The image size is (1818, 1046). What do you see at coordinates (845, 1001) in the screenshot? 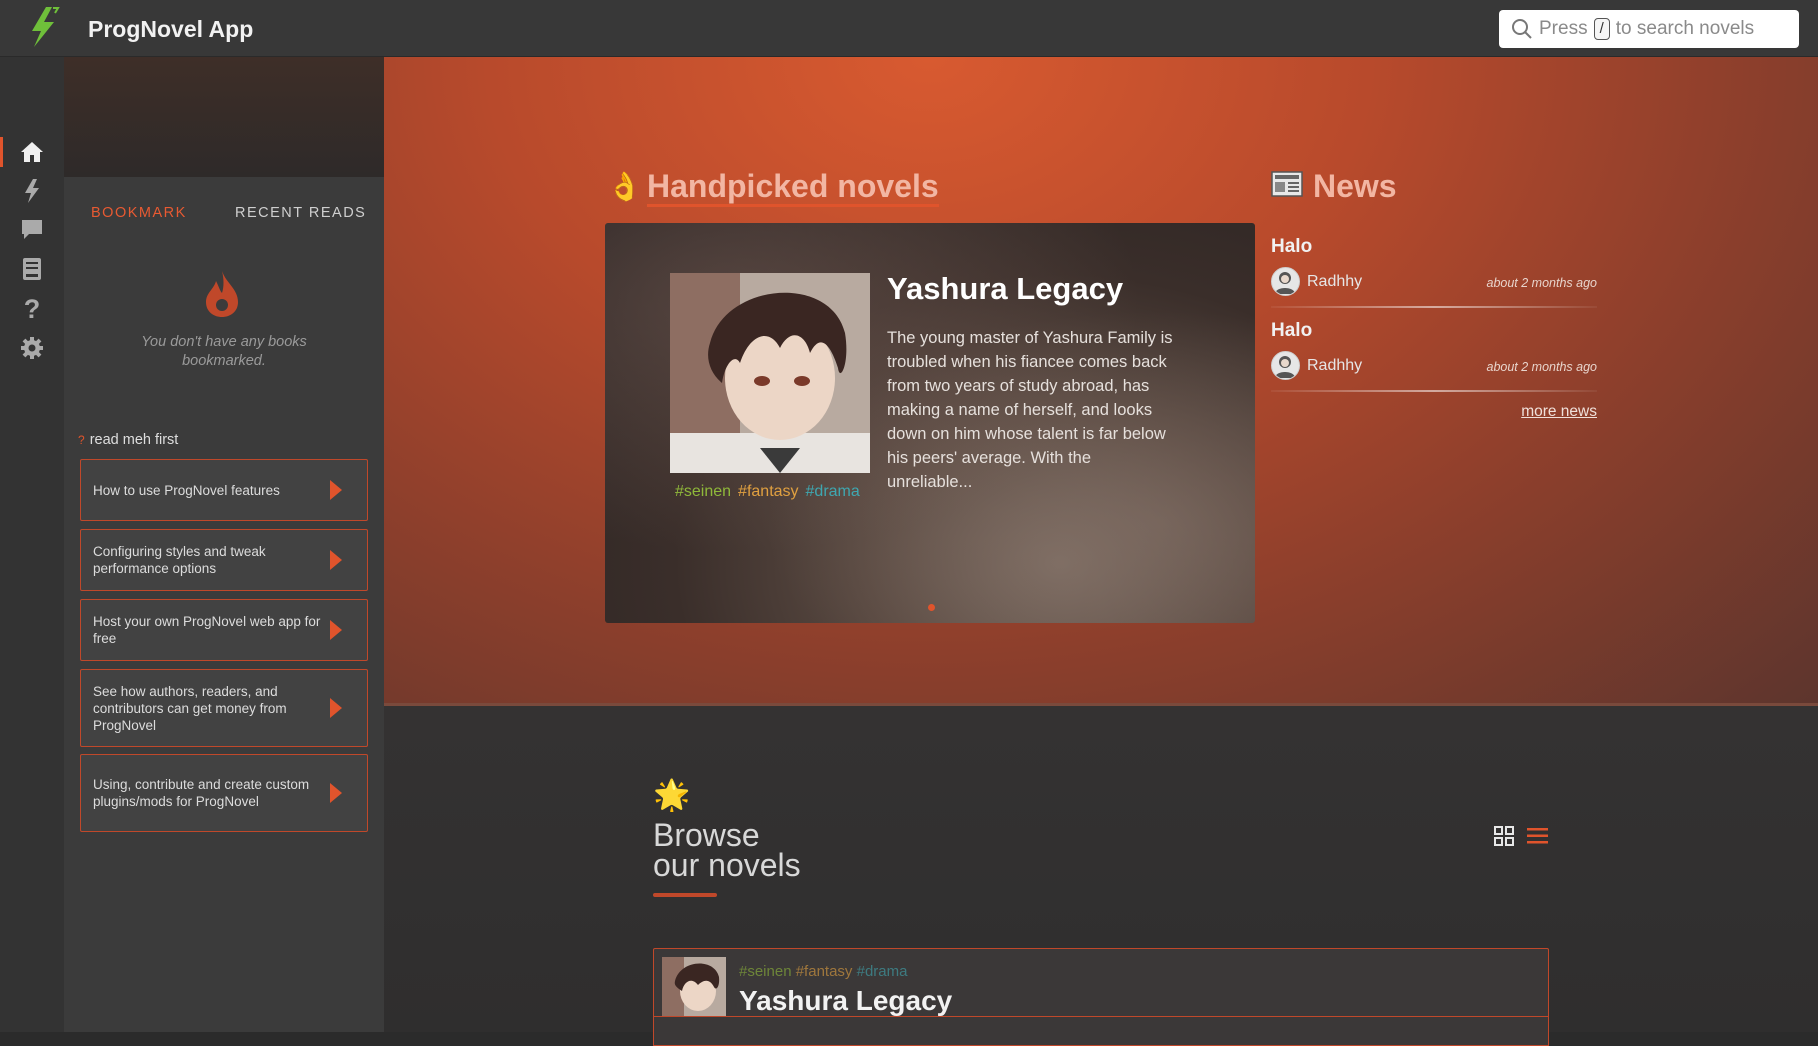
I see `novel-row-title: Yashura Legacy` at bounding box center [845, 1001].